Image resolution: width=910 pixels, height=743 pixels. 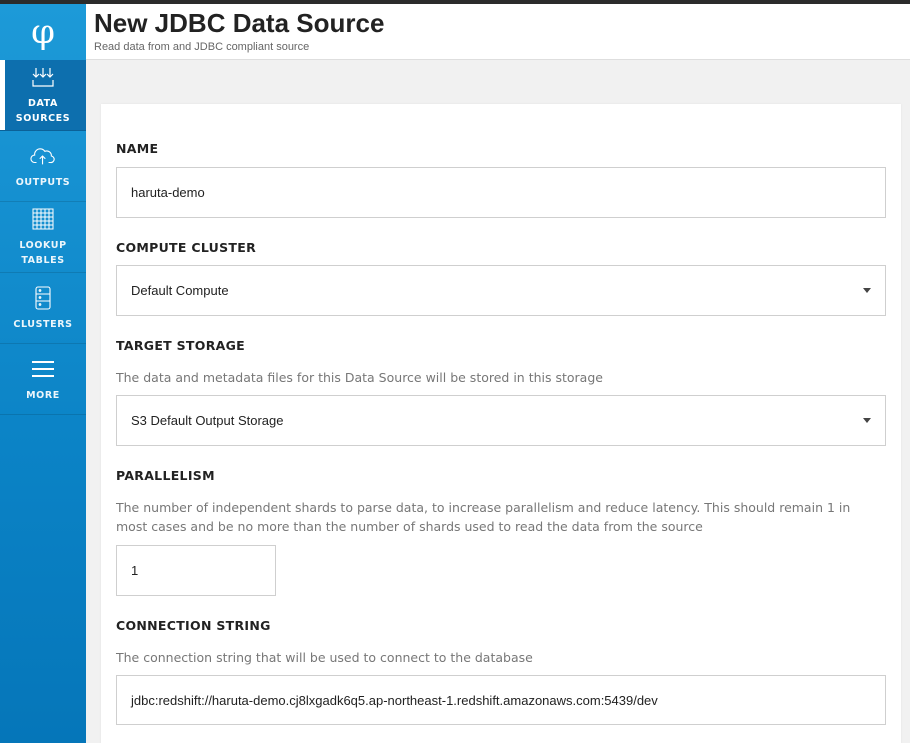 I want to click on sidebar-item-label: LOOKUP TABLES, so click(x=43, y=253).